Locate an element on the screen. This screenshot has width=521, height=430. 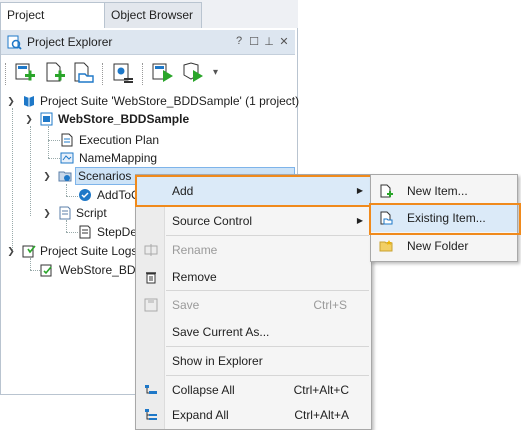
project-explorer-icon is located at coordinates (14, 42).